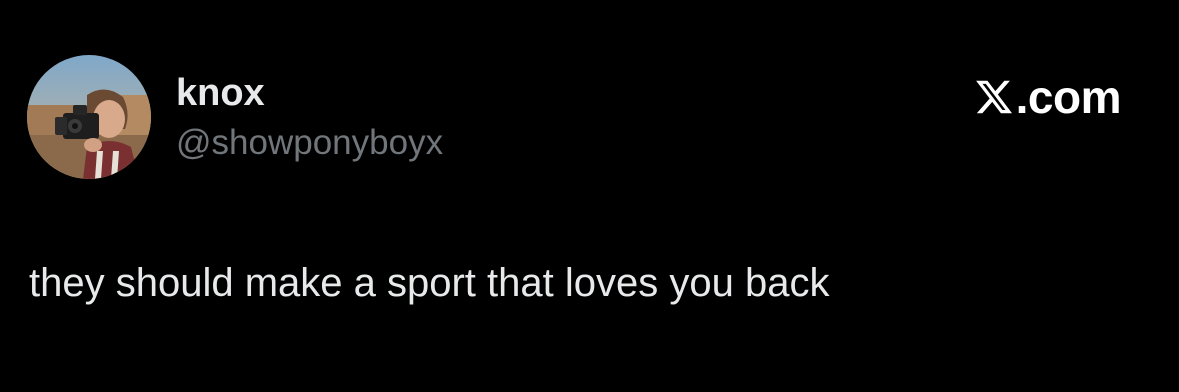  I want to click on x-logo-icon, so click(993, 97).